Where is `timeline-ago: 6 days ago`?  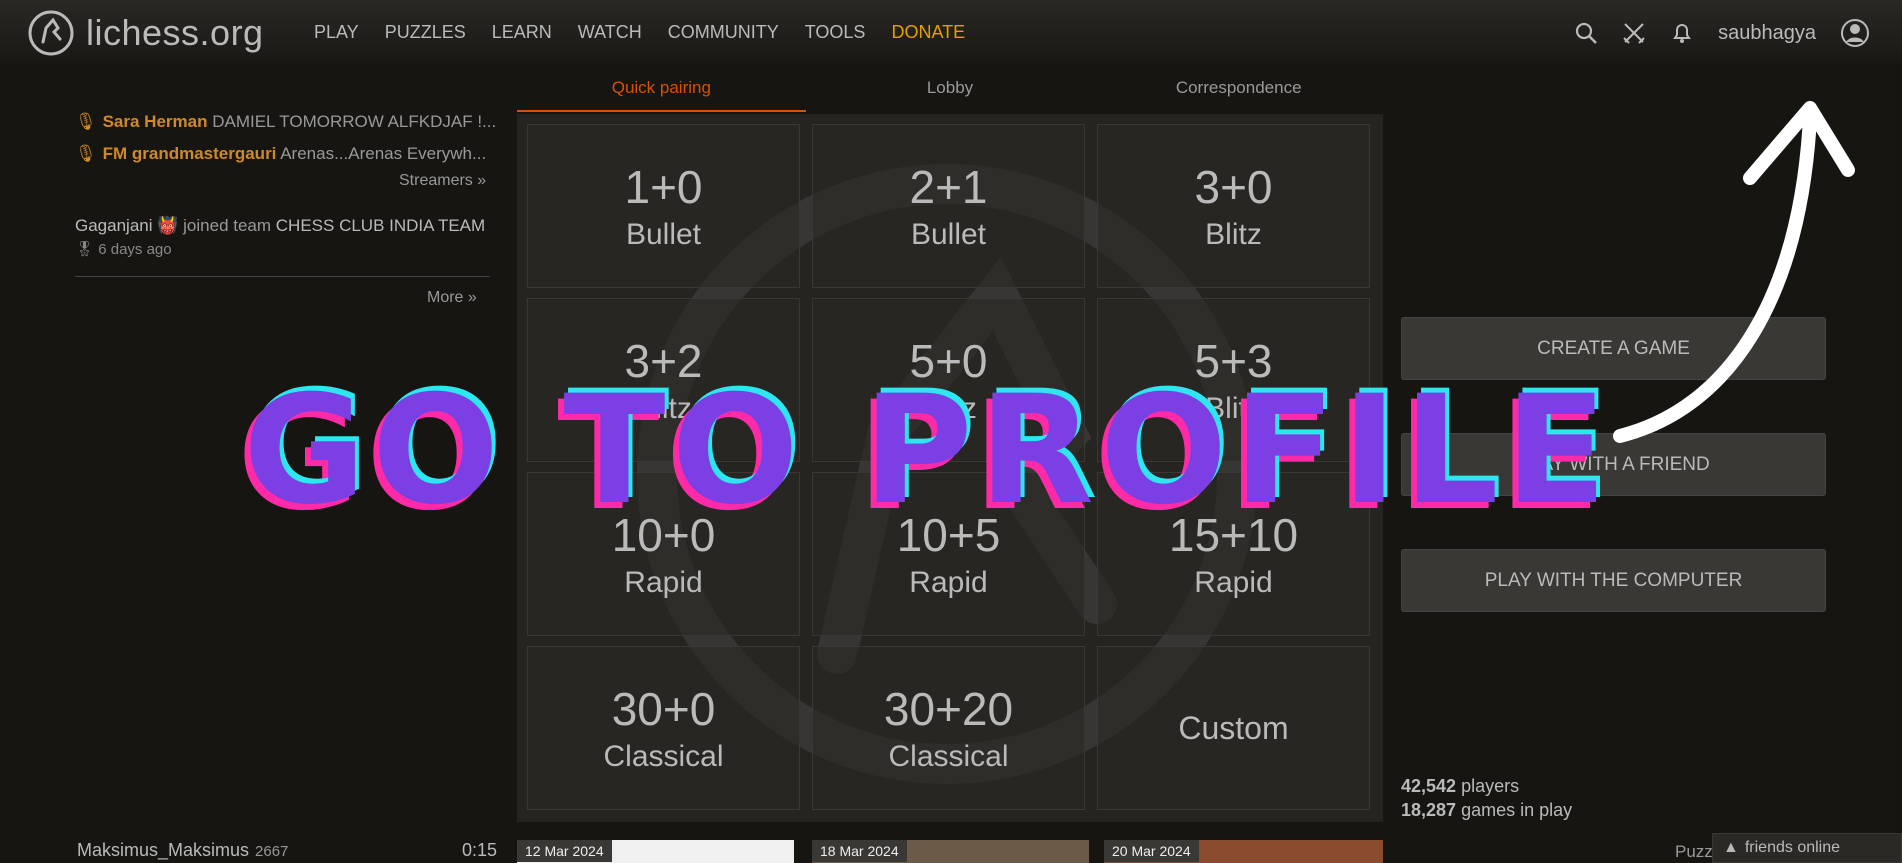 timeline-ago: 6 days ago is located at coordinates (135, 249).